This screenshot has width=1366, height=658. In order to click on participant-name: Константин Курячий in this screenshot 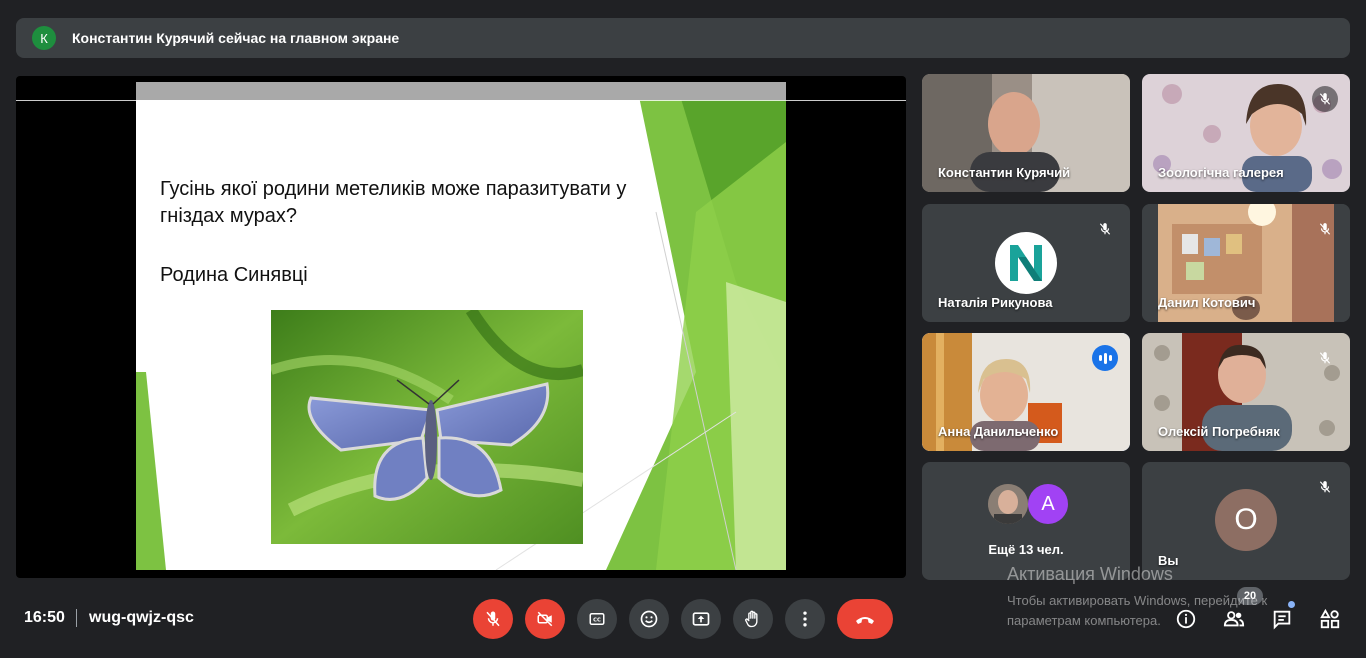, I will do `click(1004, 172)`.